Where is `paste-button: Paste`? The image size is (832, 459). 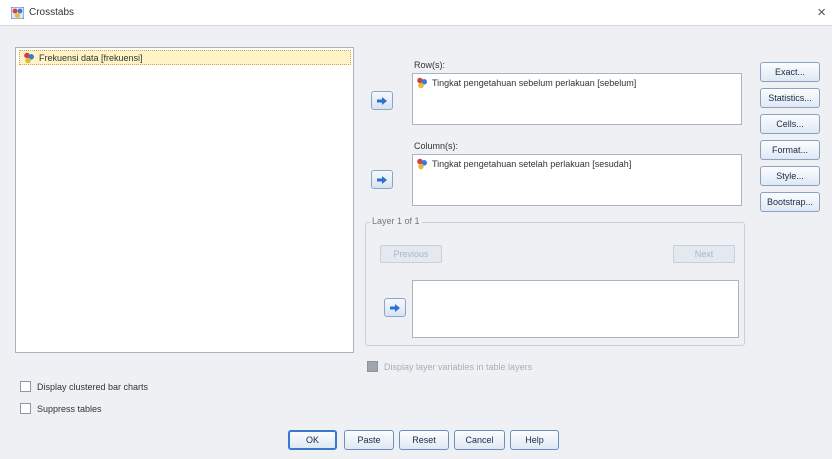 paste-button: Paste is located at coordinates (369, 440).